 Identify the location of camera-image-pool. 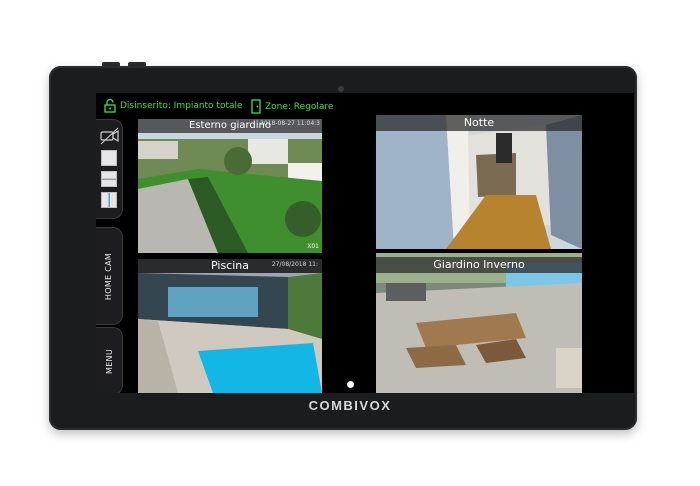
(230, 326).